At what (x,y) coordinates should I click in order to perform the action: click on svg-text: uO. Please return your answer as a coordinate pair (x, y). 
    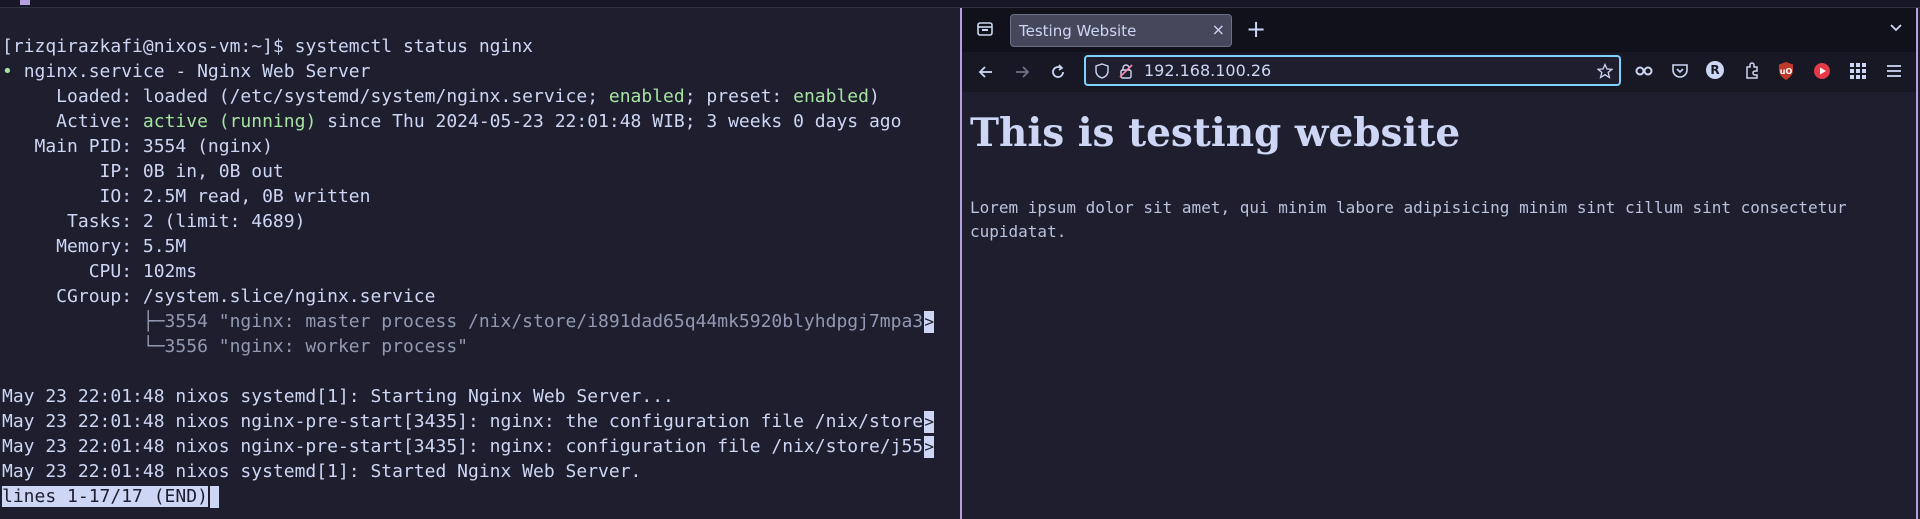
    Looking at the image, I should click on (1786, 71).